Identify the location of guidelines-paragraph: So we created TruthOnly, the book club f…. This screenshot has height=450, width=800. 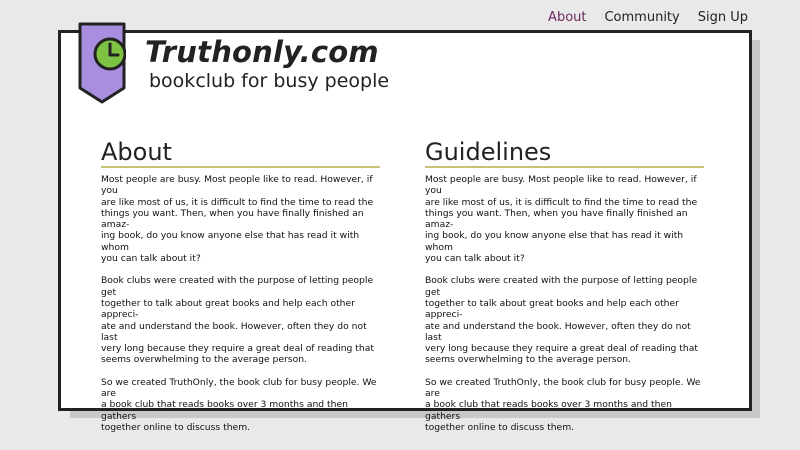
(563, 404).